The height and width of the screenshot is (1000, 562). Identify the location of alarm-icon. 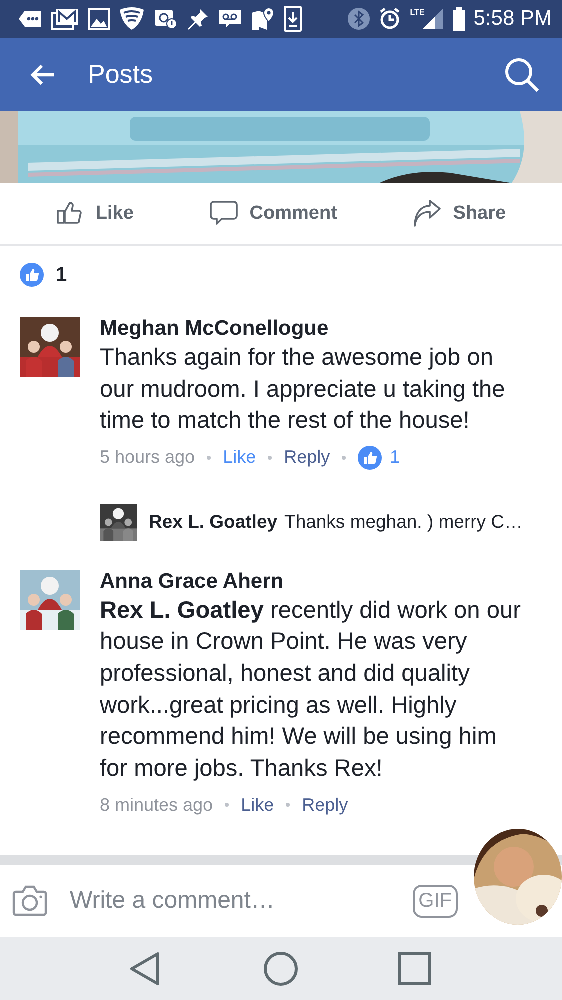
(390, 19).